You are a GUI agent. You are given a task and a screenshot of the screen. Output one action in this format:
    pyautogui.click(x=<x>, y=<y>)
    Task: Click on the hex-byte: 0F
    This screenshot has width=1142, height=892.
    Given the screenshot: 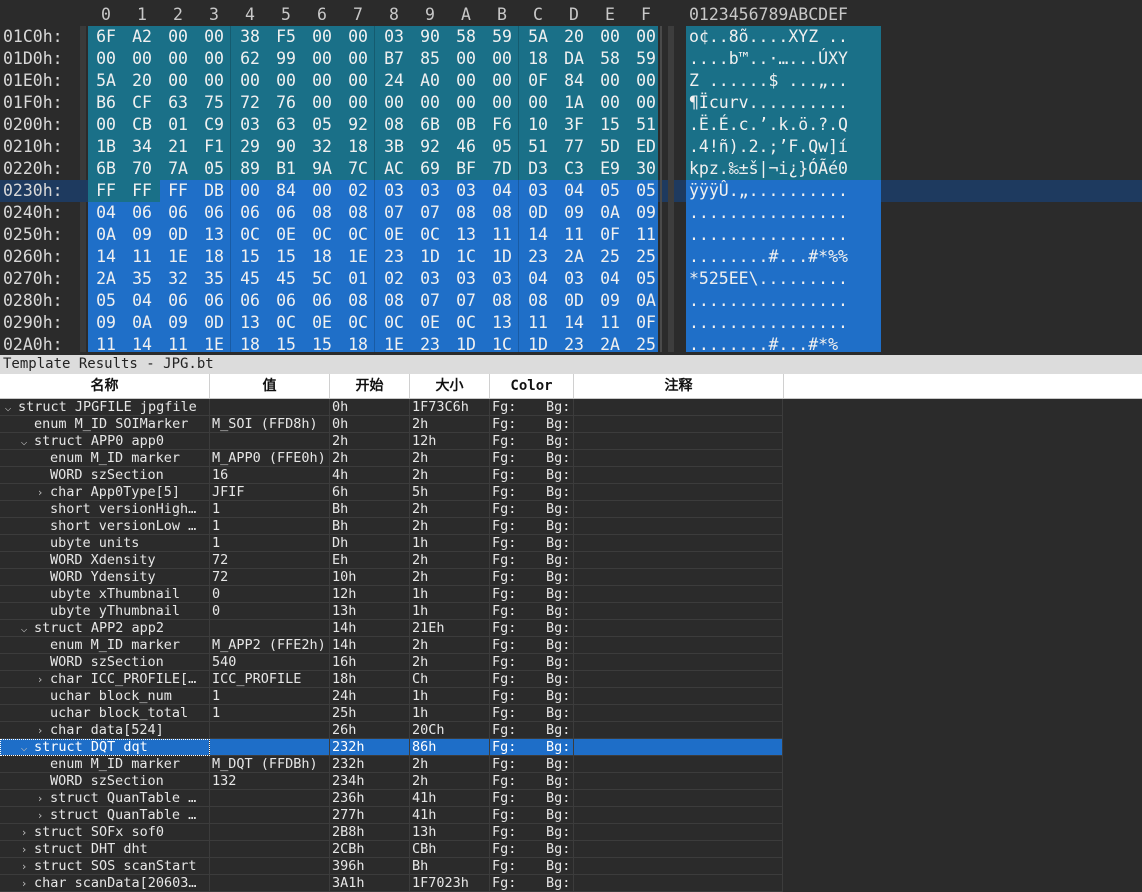 What is the action you would take?
    pyautogui.click(x=538, y=80)
    